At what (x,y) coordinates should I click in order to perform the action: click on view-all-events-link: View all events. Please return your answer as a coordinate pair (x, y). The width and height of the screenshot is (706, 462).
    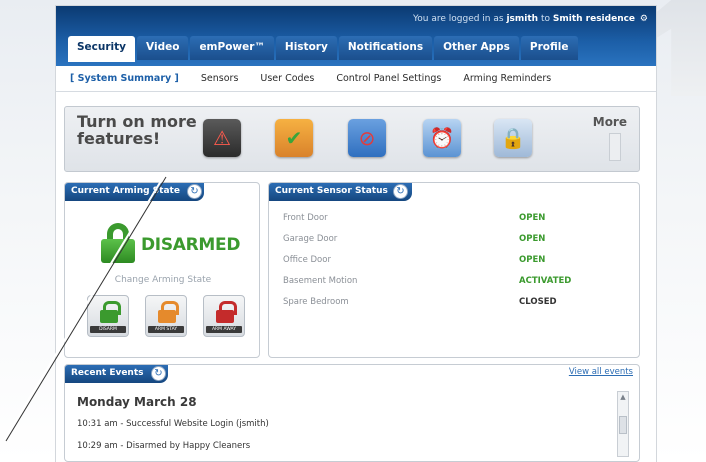
    Looking at the image, I should click on (601, 372).